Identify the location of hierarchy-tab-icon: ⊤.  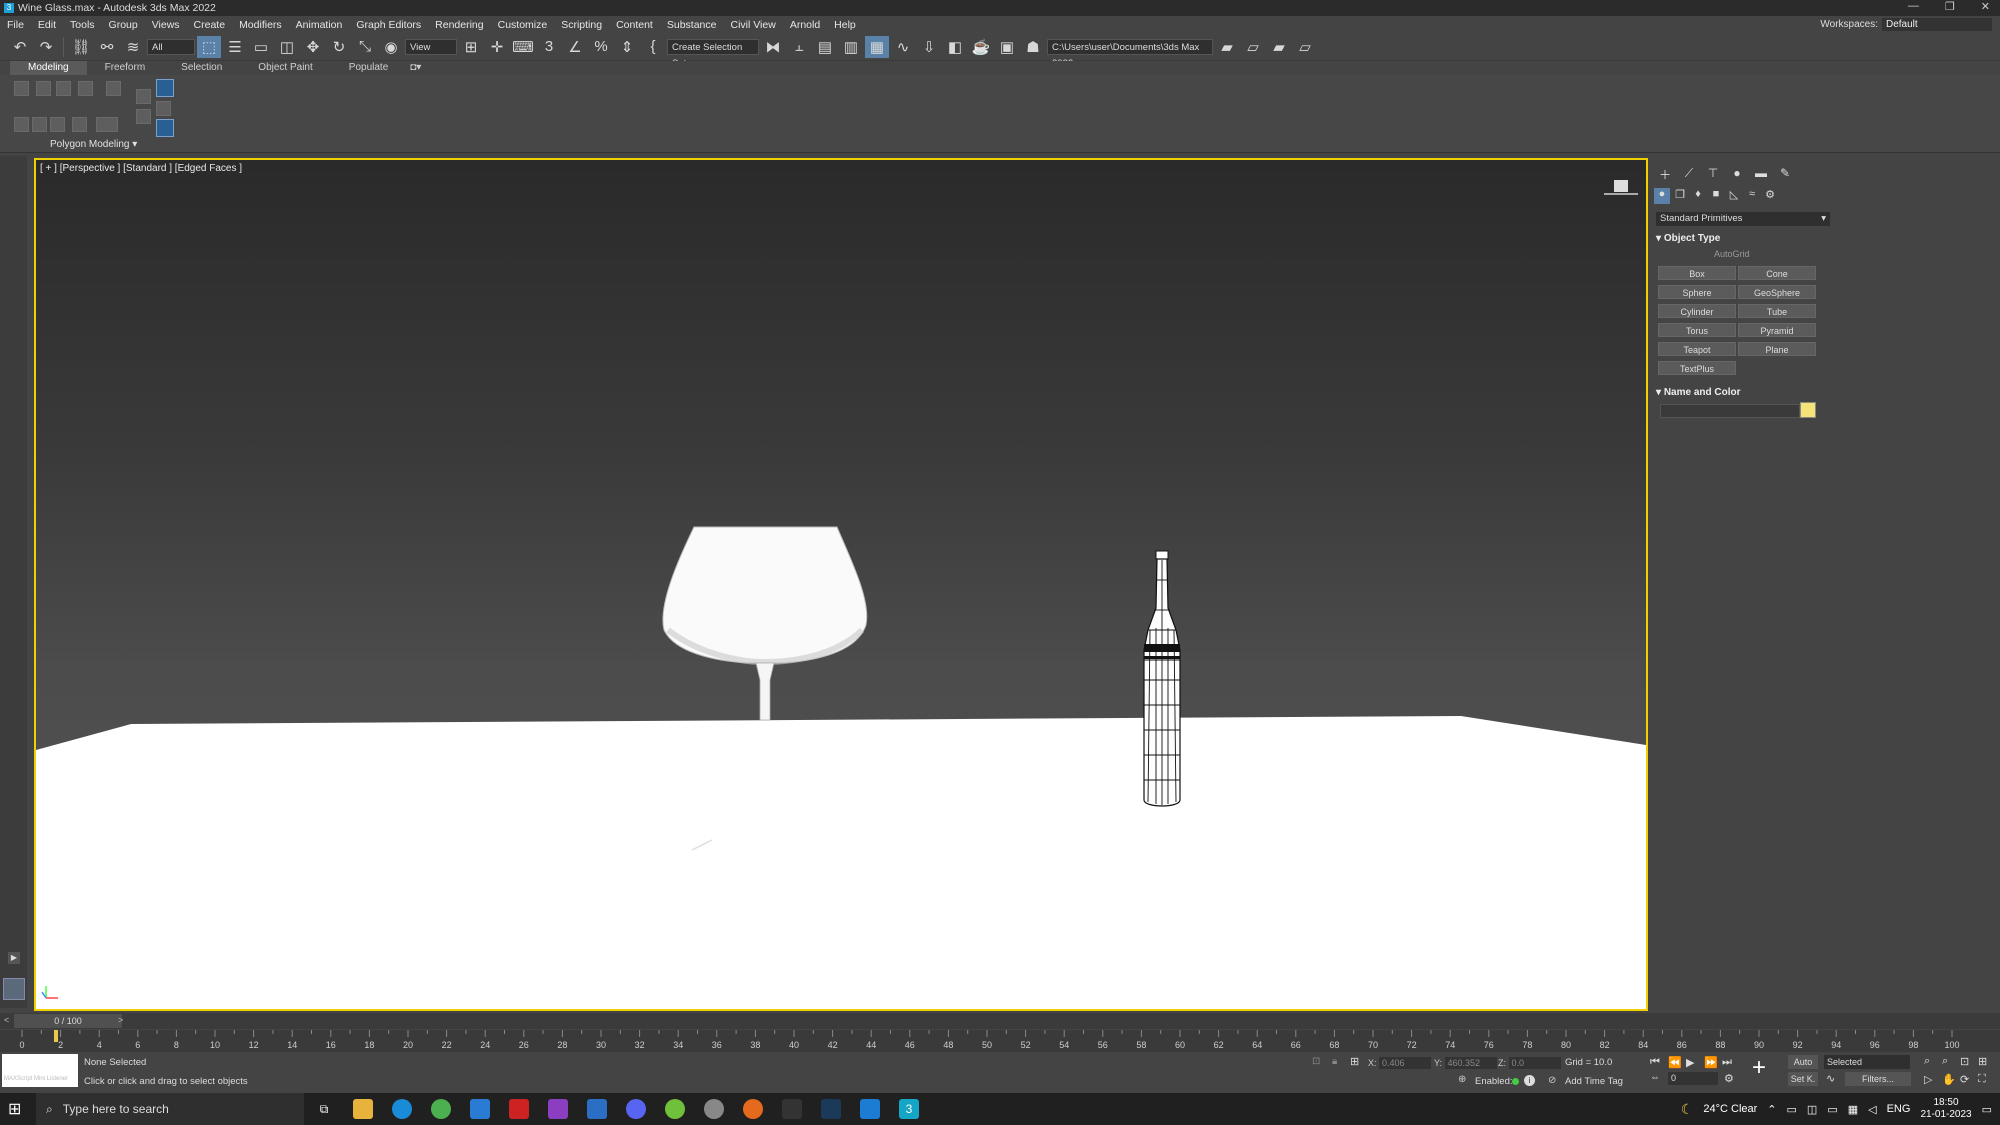
(1713, 174).